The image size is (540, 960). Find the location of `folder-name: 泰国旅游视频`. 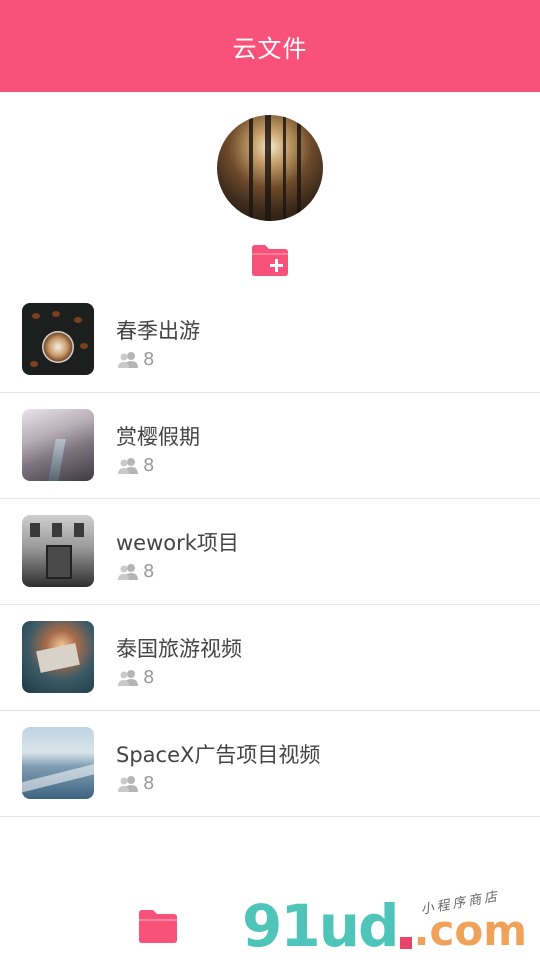

folder-name: 泰国旅游视频 is located at coordinates (179, 649).